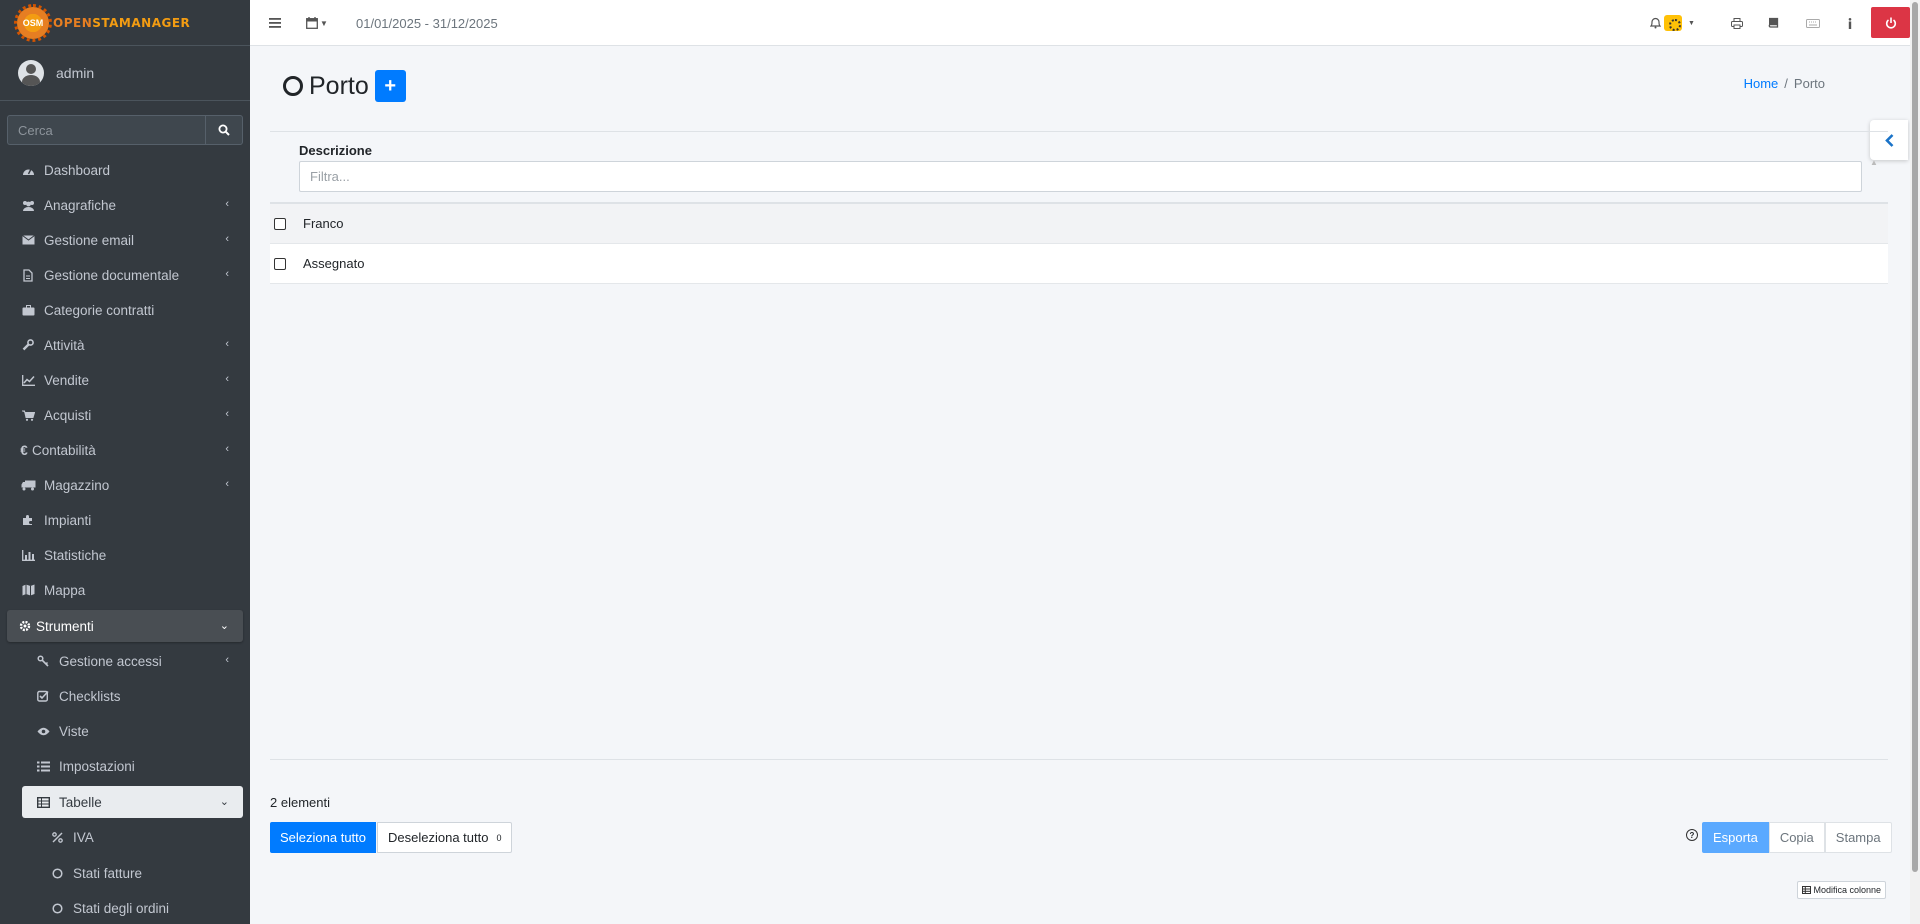 Image resolution: width=1920 pixels, height=924 pixels. I want to click on hamburger-icon, so click(275, 23).